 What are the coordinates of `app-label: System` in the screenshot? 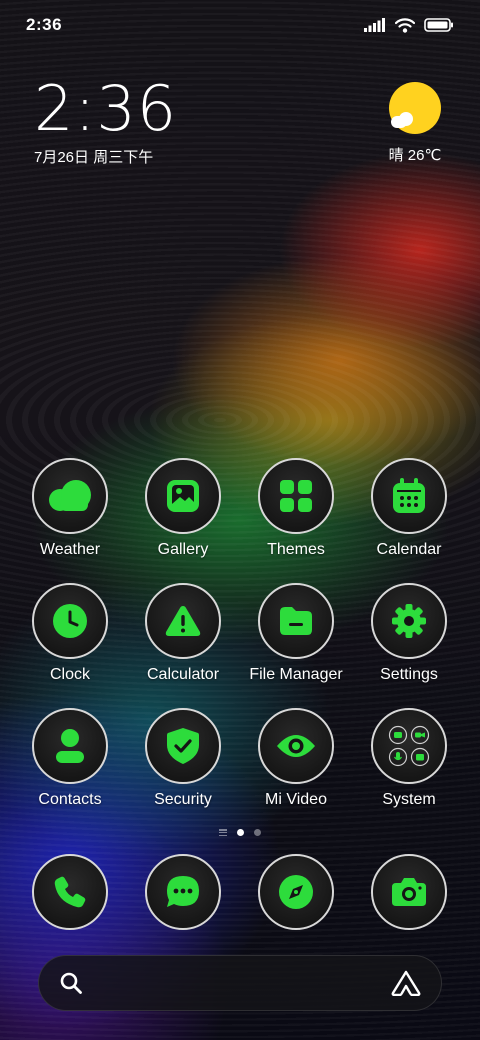 It's located at (409, 799).